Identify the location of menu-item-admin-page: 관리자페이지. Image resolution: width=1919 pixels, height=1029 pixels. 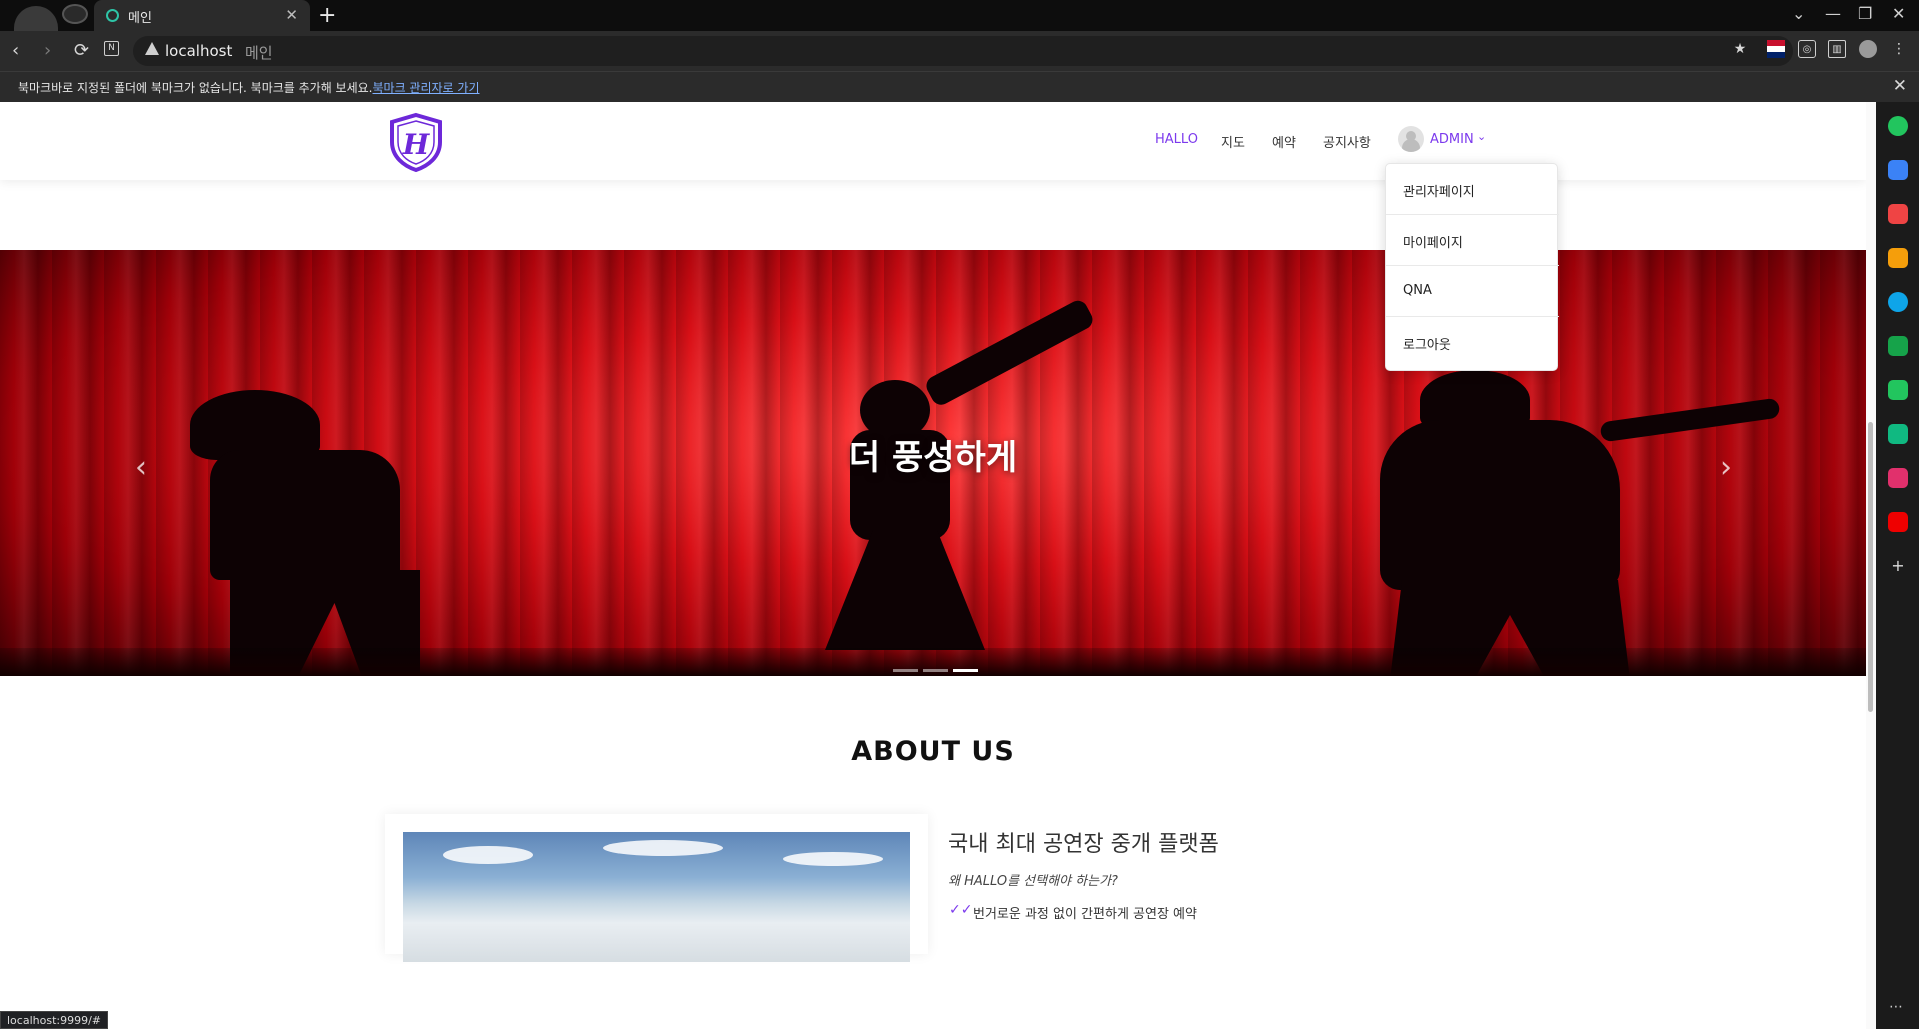
(1472, 189).